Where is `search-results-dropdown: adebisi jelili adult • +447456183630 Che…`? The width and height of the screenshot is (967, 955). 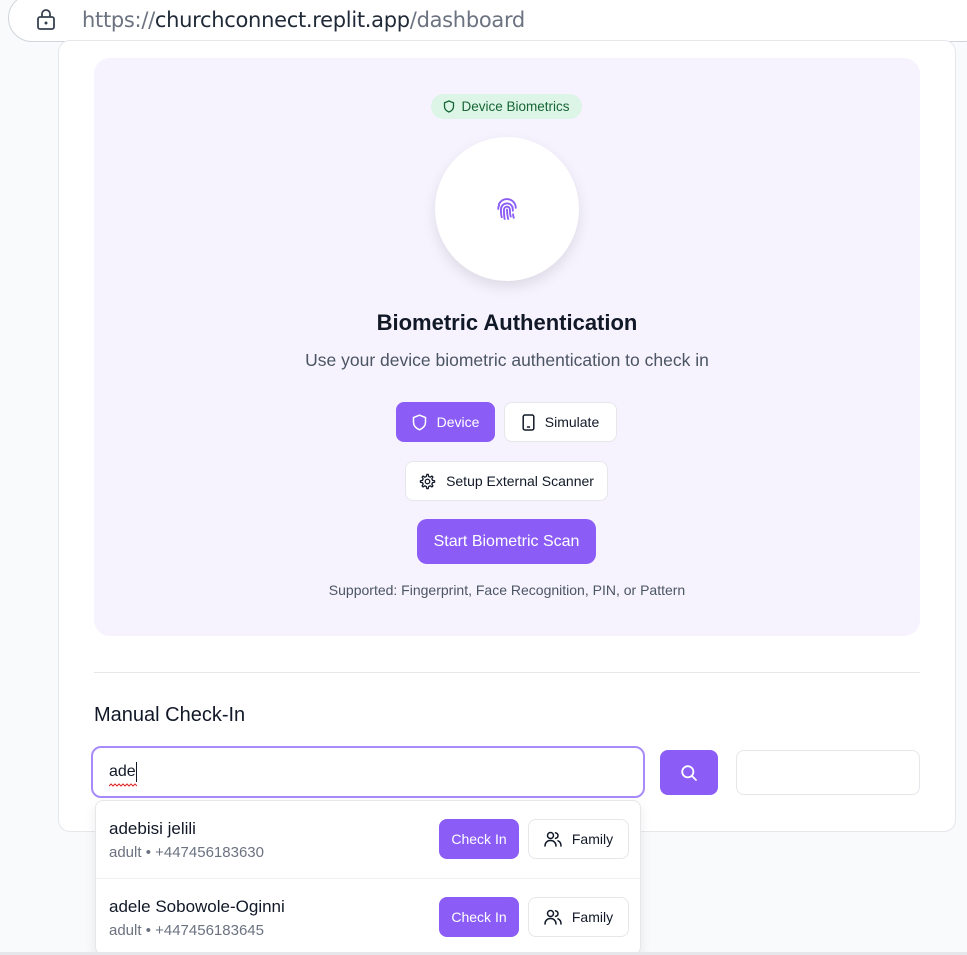 search-results-dropdown: adebisi jelili adult • +447456183630 Che… is located at coordinates (368, 877).